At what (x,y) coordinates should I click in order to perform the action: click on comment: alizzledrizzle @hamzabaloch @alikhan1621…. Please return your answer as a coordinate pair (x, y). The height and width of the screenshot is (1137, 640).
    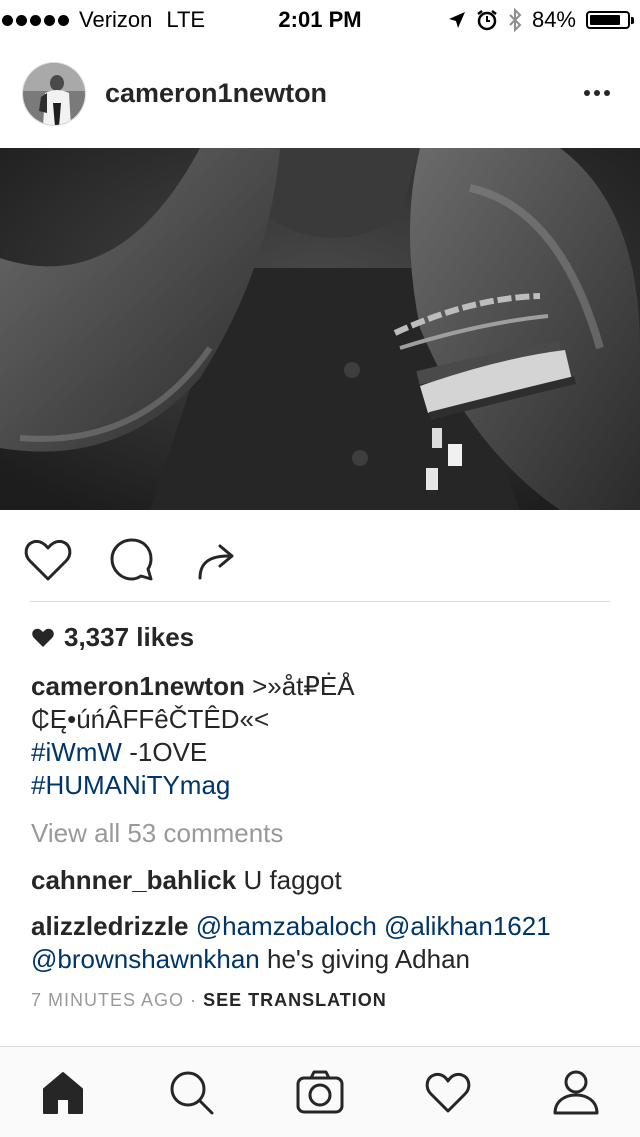
    Looking at the image, I should click on (321, 943).